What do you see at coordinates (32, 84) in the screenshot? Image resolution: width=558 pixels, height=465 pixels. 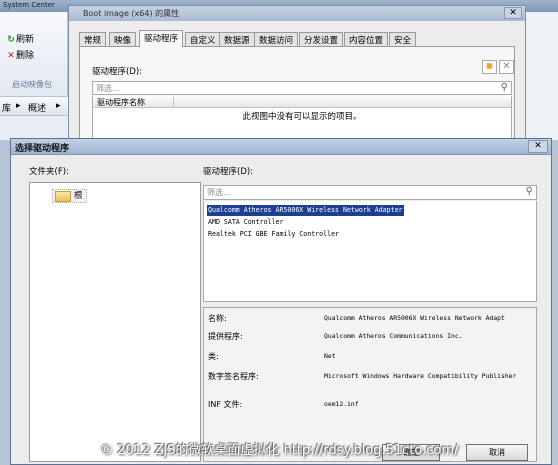 I see `ribbon-group-label: 启动映像包` at bounding box center [32, 84].